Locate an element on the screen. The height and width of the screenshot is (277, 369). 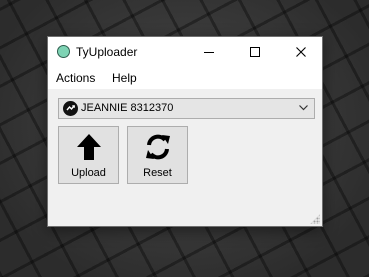
minimize-button is located at coordinates (209, 52).